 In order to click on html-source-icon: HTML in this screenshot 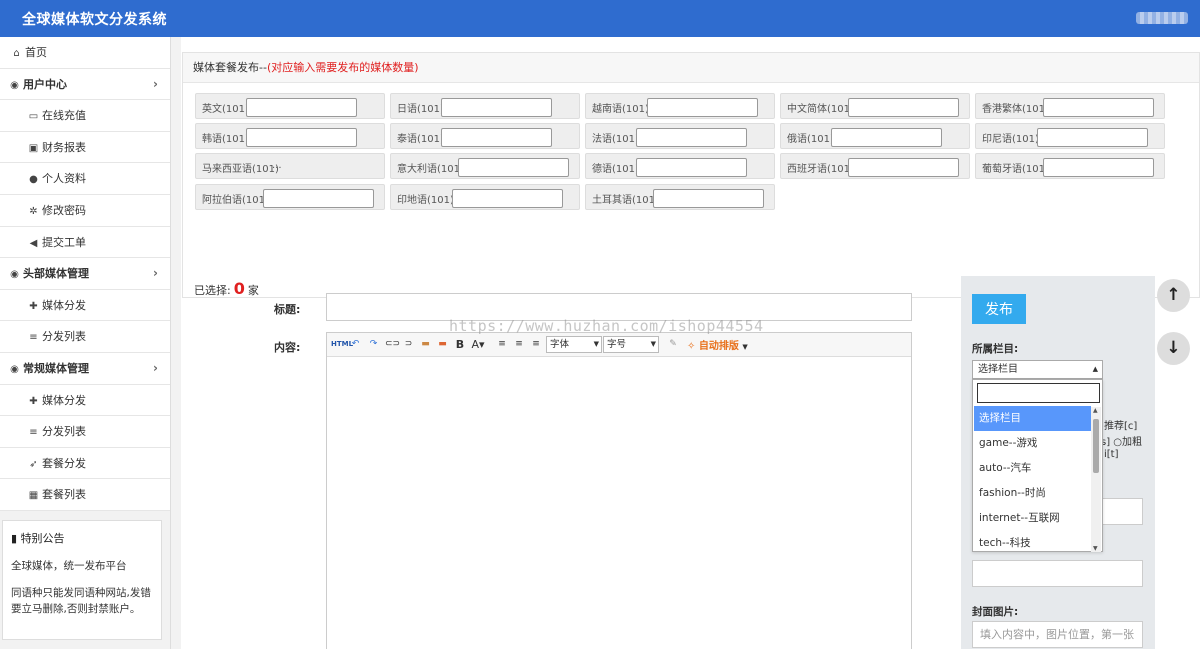, I will do `click(342, 344)`.